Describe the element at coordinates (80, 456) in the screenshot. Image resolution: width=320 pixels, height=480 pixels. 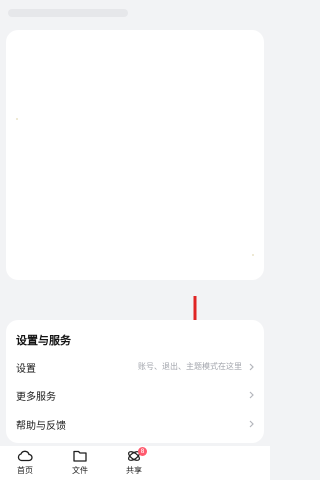
I see `folder-icon` at that location.